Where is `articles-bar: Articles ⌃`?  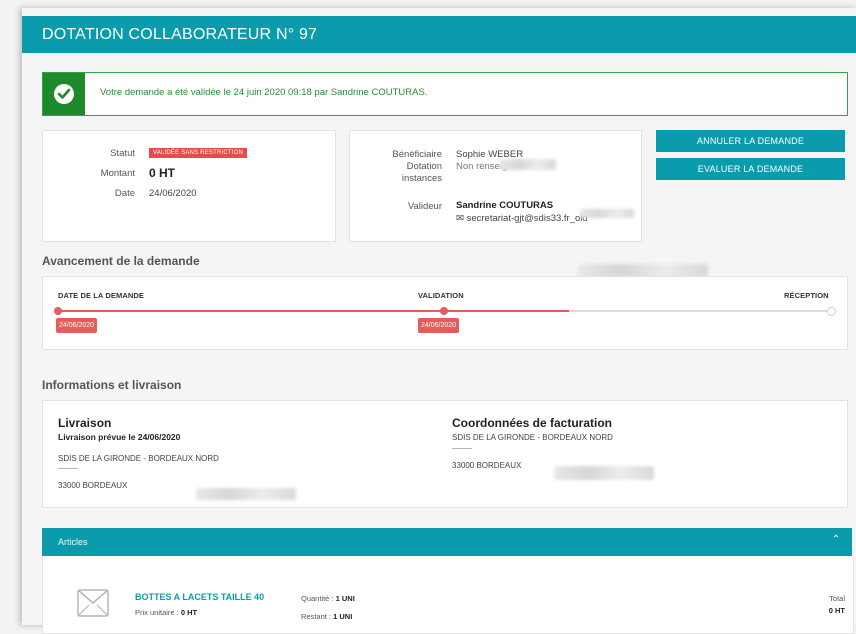 articles-bar: Articles ⌃ is located at coordinates (447, 542).